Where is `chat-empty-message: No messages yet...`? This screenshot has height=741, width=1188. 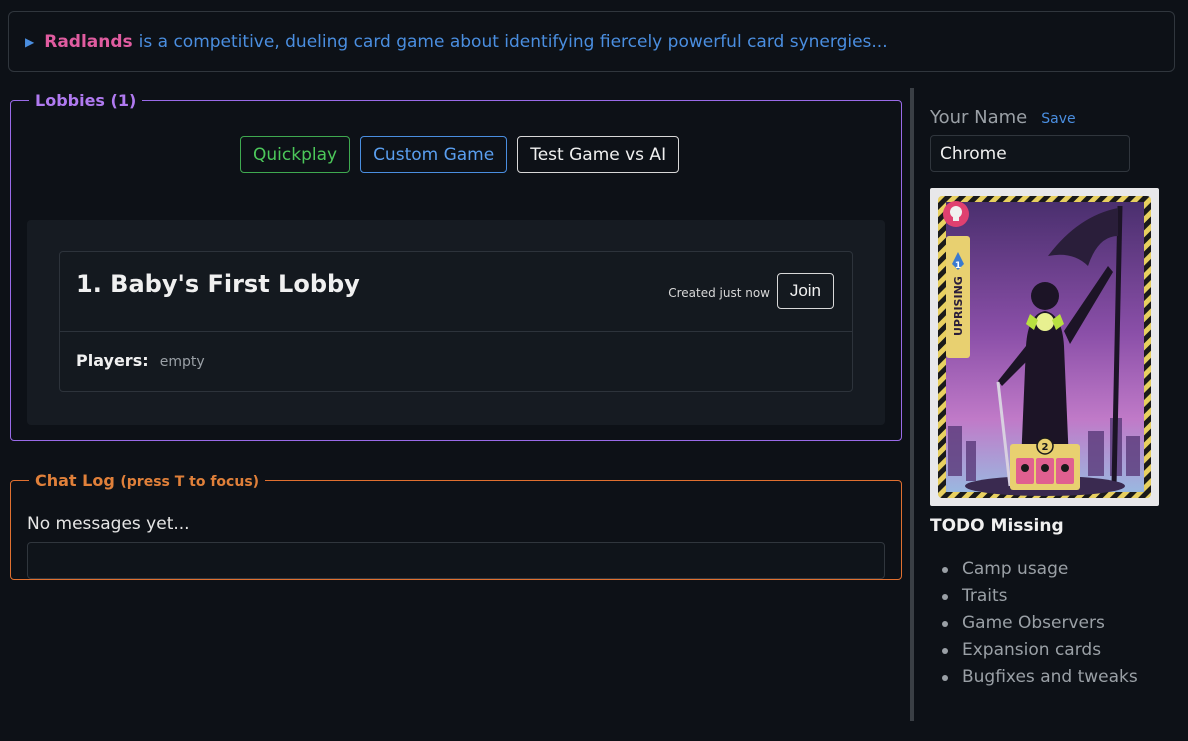
chat-empty-message: No messages yet... is located at coordinates (108, 524).